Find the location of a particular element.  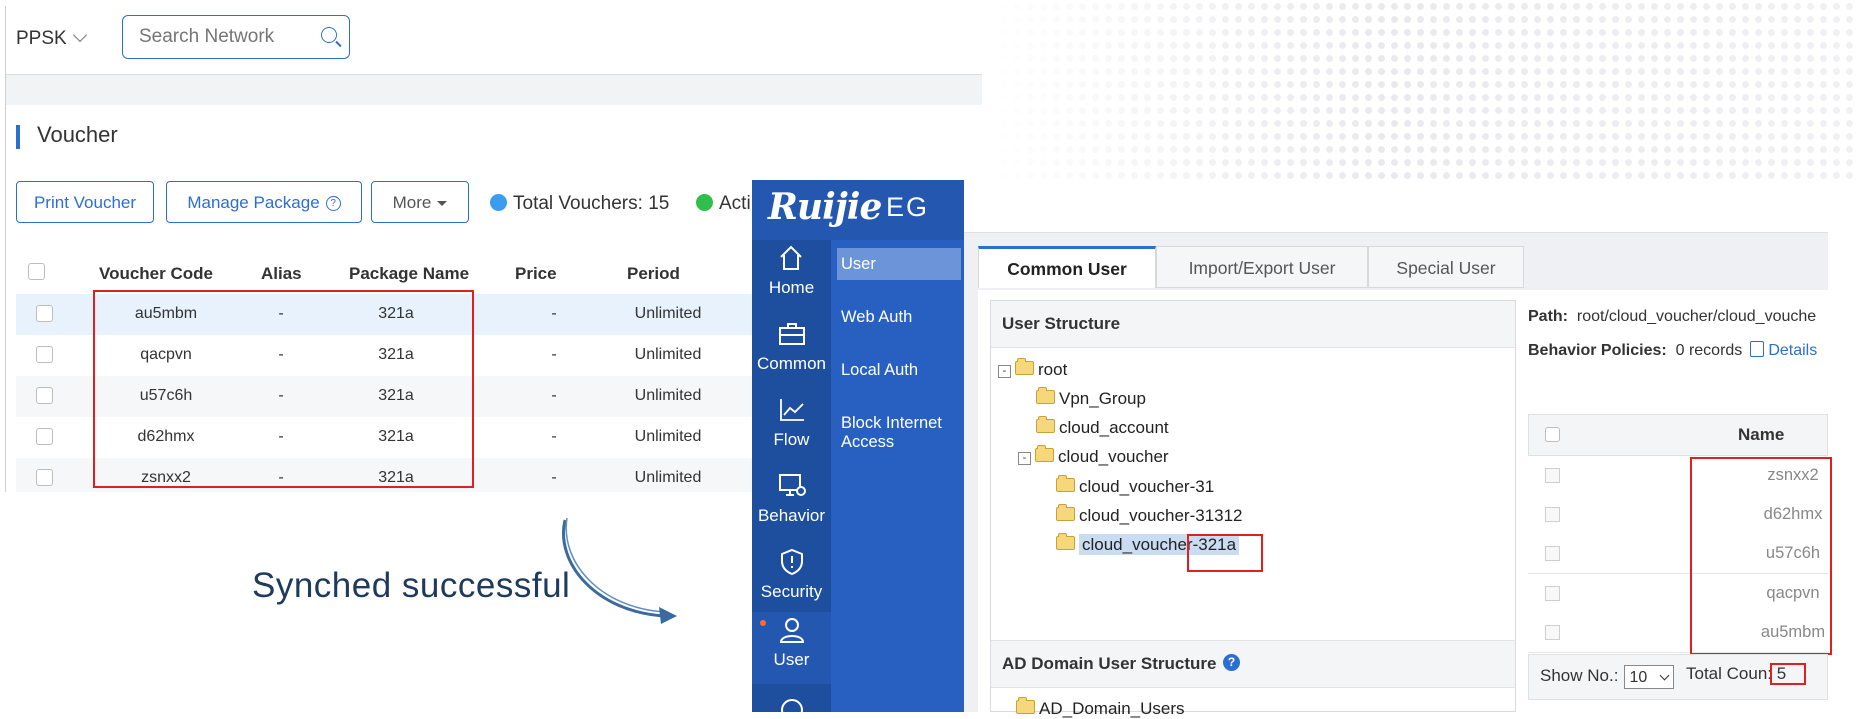

print-voucher-button: Print Voucher is located at coordinates (85, 202).